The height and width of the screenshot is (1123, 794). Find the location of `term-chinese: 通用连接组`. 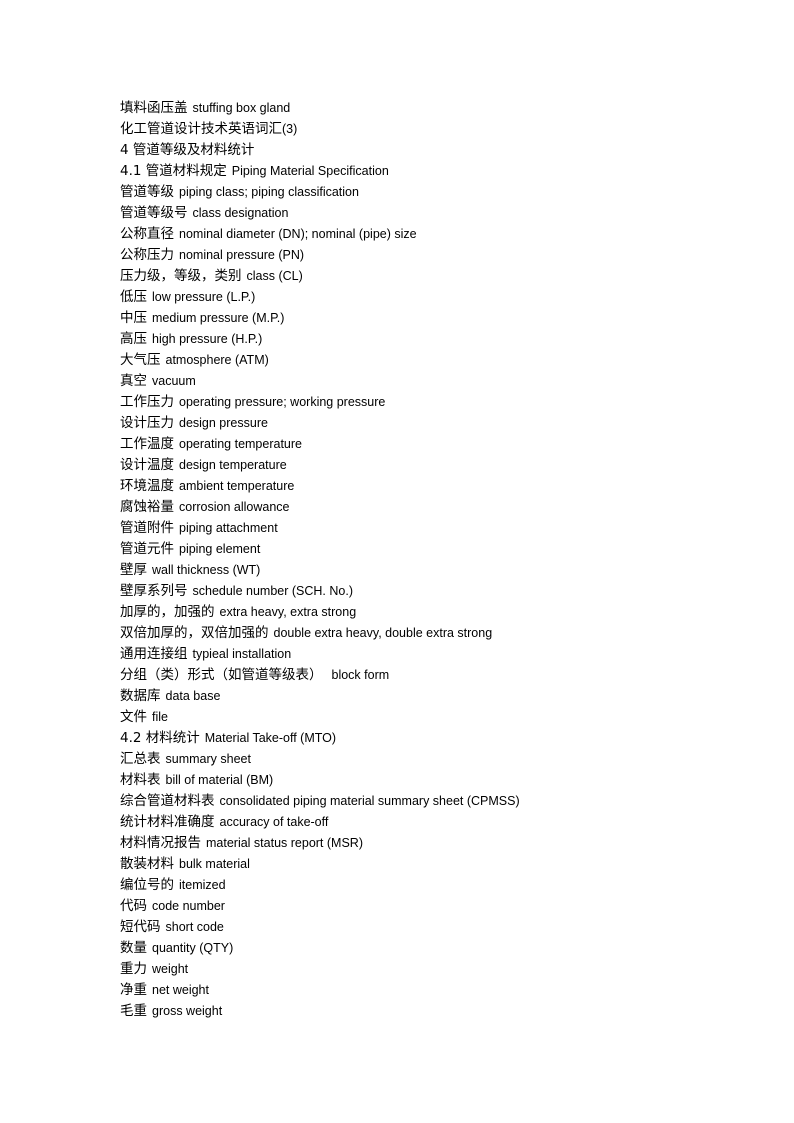

term-chinese: 通用连接组 is located at coordinates (154, 654).